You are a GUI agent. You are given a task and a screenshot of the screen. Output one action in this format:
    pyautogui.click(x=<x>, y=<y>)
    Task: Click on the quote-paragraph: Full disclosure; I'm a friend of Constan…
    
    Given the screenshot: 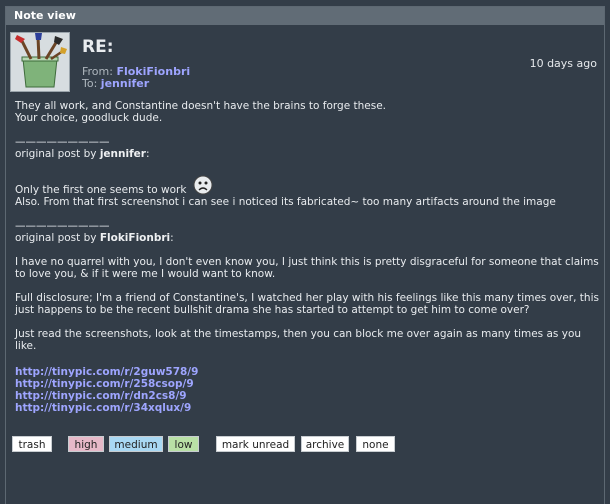 What is the action you would take?
    pyautogui.click(x=307, y=304)
    